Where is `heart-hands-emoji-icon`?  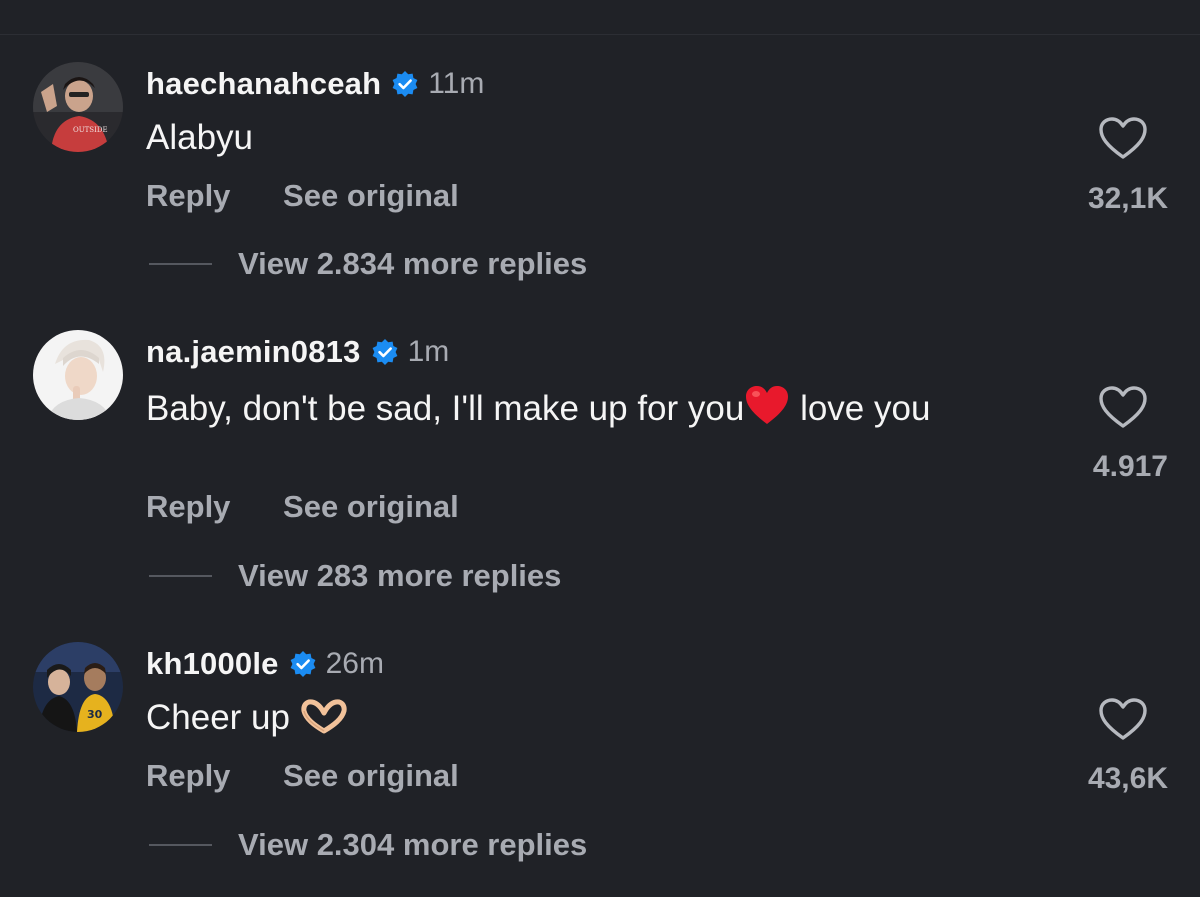
heart-hands-emoji-icon is located at coordinates (324, 722).